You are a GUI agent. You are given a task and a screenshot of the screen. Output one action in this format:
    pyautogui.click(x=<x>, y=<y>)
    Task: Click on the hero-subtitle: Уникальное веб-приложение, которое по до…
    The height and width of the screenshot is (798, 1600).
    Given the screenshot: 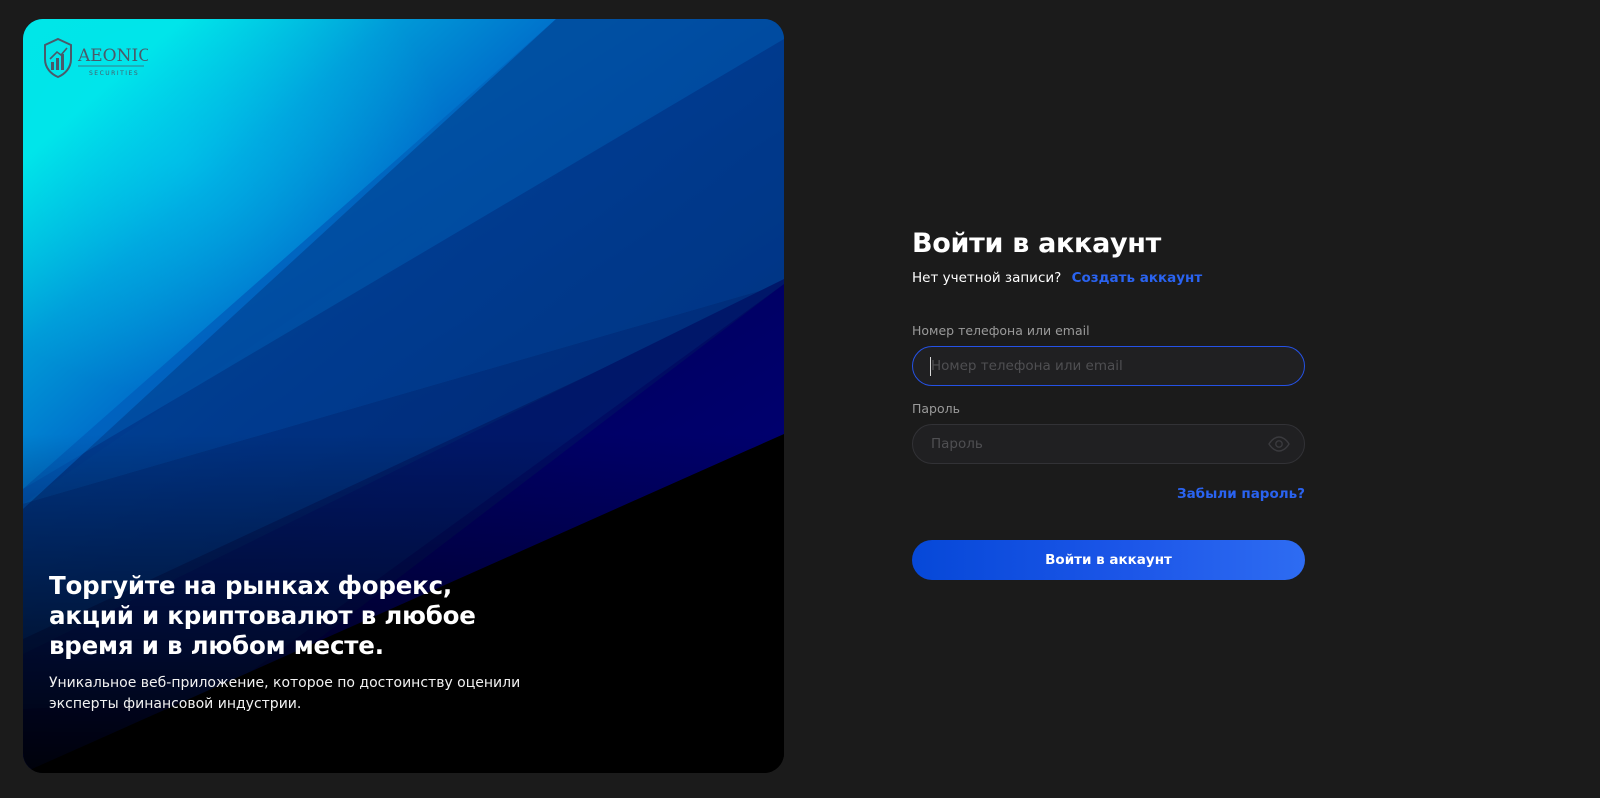 What is the action you would take?
    pyautogui.click(x=309, y=693)
    